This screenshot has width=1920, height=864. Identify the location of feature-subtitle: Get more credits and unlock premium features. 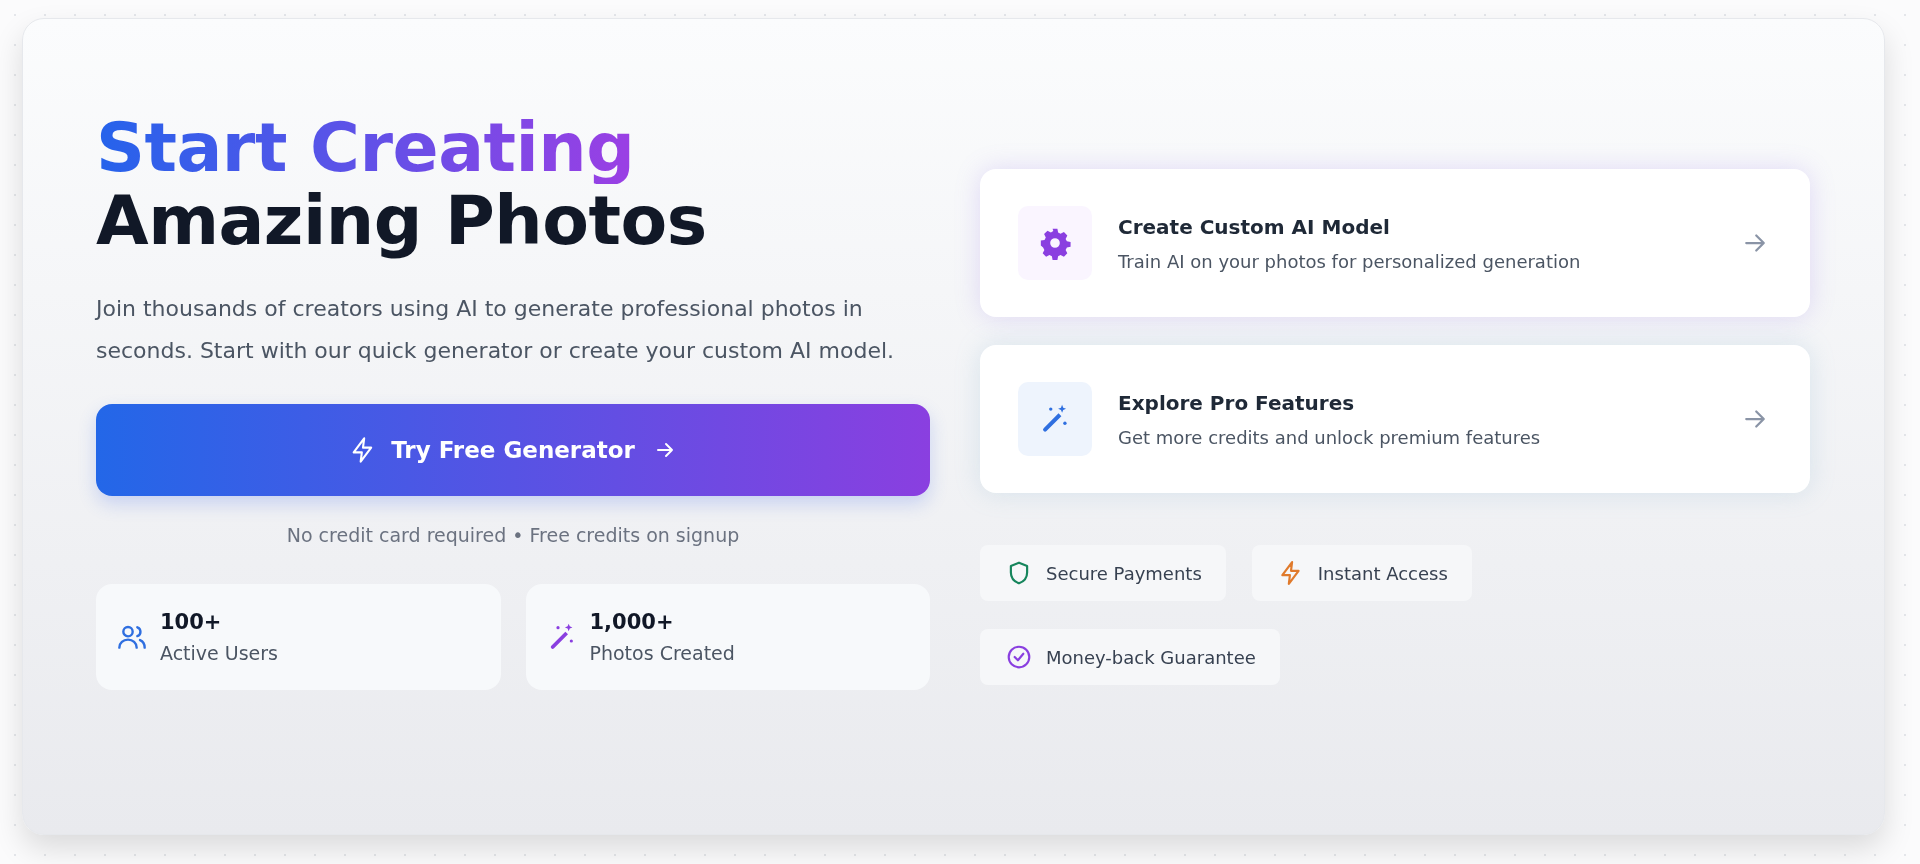
(1330, 437).